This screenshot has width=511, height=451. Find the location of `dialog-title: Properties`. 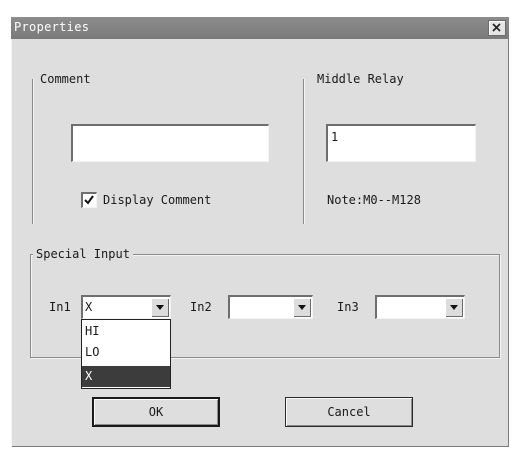

dialog-title: Properties is located at coordinates (52, 27).